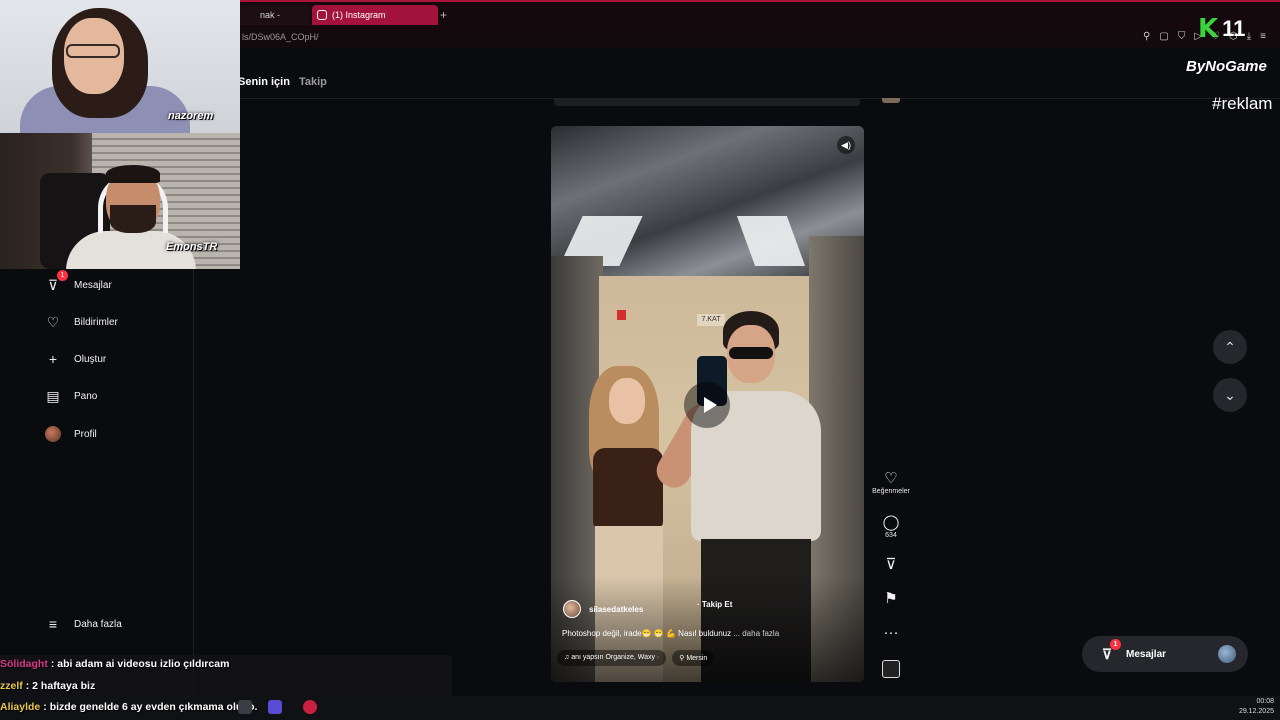 The image size is (1280, 720). What do you see at coordinates (86, 396) in the screenshot?
I see `sidebar-item-label: Pano` at bounding box center [86, 396].